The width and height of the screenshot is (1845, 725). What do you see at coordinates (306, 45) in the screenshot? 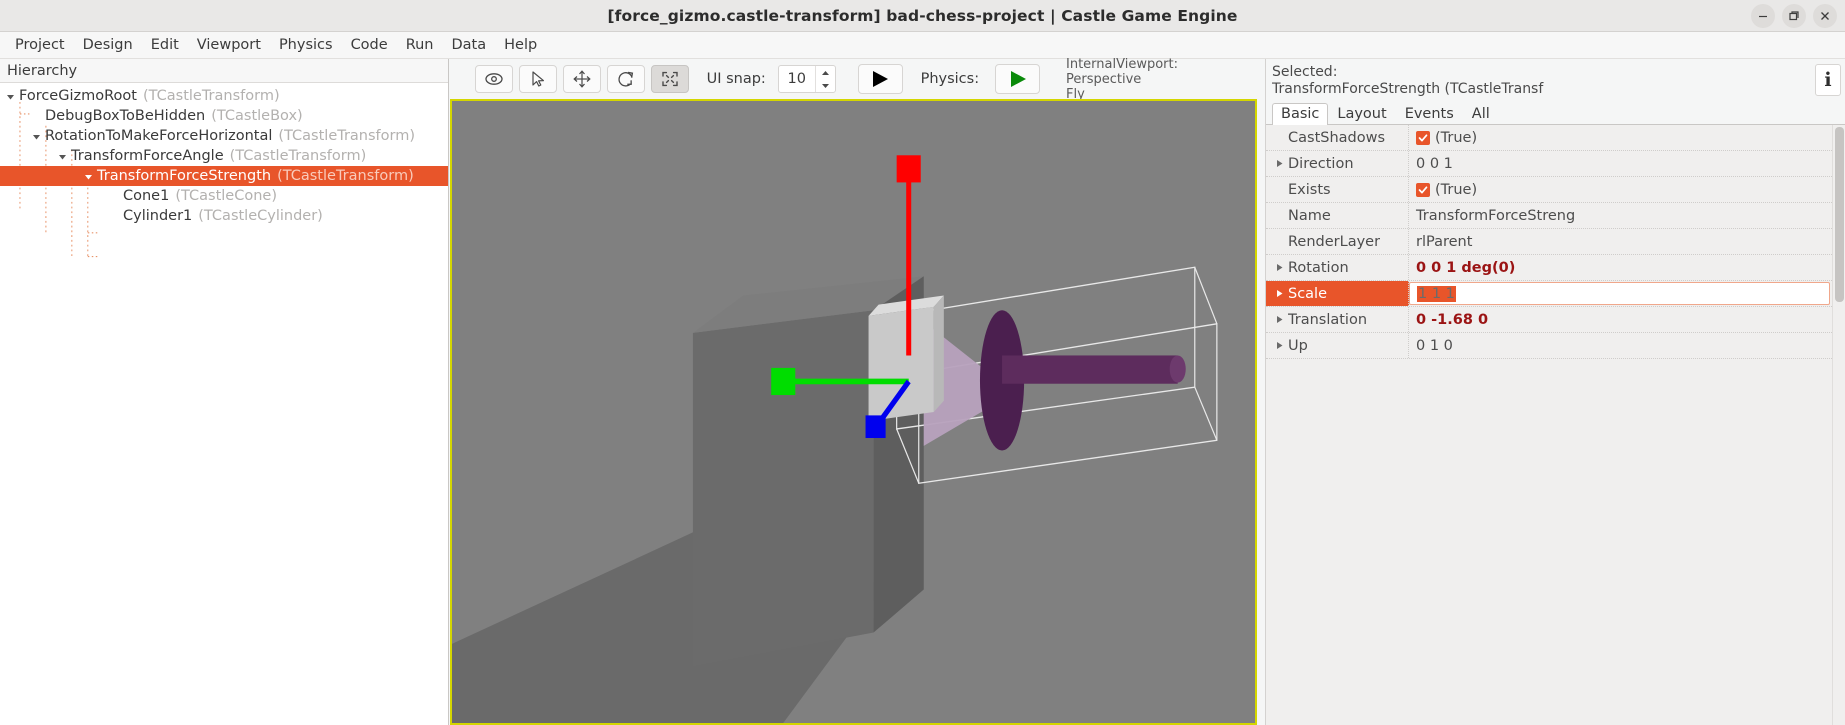
I see `menu-item-physics: Physics` at bounding box center [306, 45].